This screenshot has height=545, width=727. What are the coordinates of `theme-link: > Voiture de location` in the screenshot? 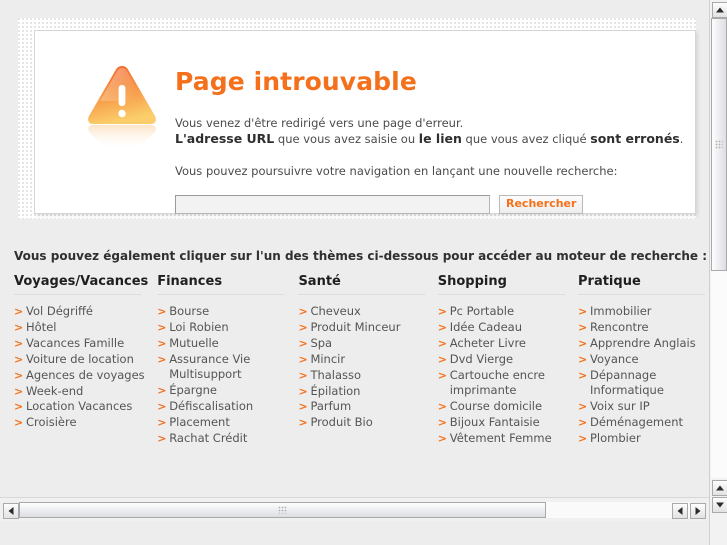 It's located at (85, 359).